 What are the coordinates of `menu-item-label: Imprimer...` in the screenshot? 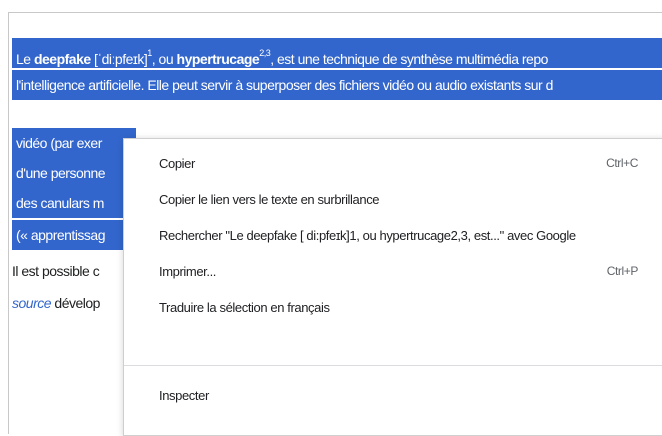 It's located at (187, 271).